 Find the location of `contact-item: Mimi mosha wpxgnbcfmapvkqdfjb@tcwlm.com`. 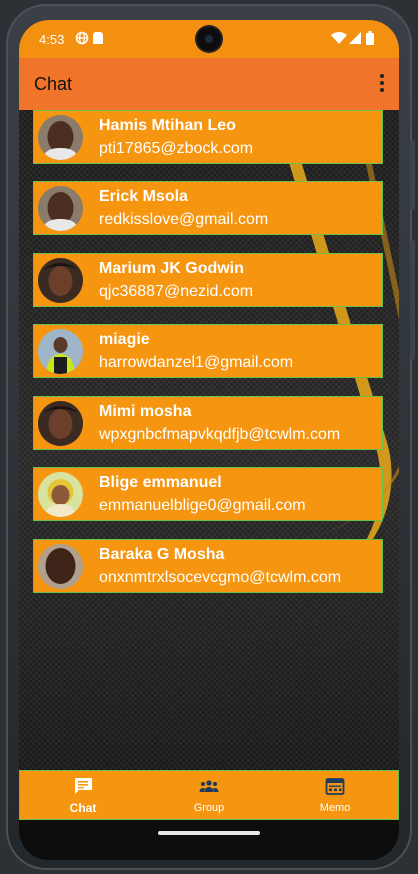

contact-item: Mimi mosha wpxgnbcfmapvkqdfjb@tcwlm.com is located at coordinates (208, 423).